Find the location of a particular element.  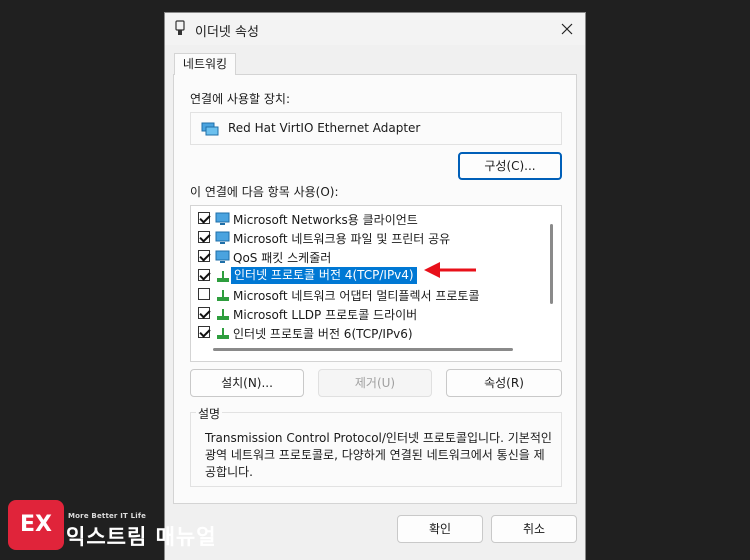

list-item: 인터넷 프로토콜 버전 6(TCP/IPv6) is located at coordinates (368, 332).